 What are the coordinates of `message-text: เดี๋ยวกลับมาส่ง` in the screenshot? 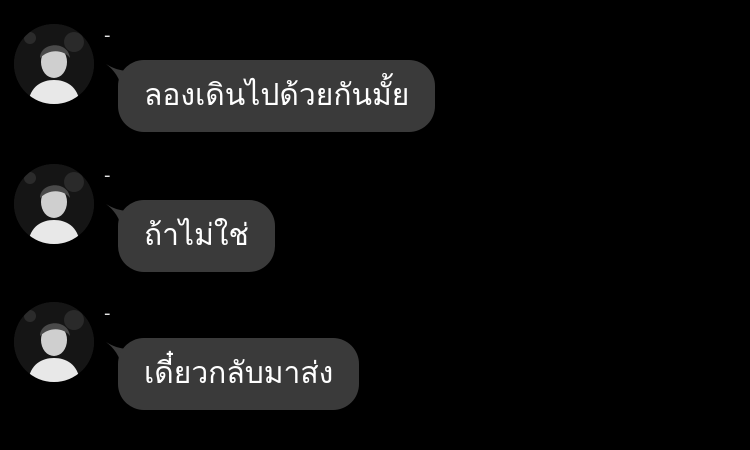 It's located at (239, 373).